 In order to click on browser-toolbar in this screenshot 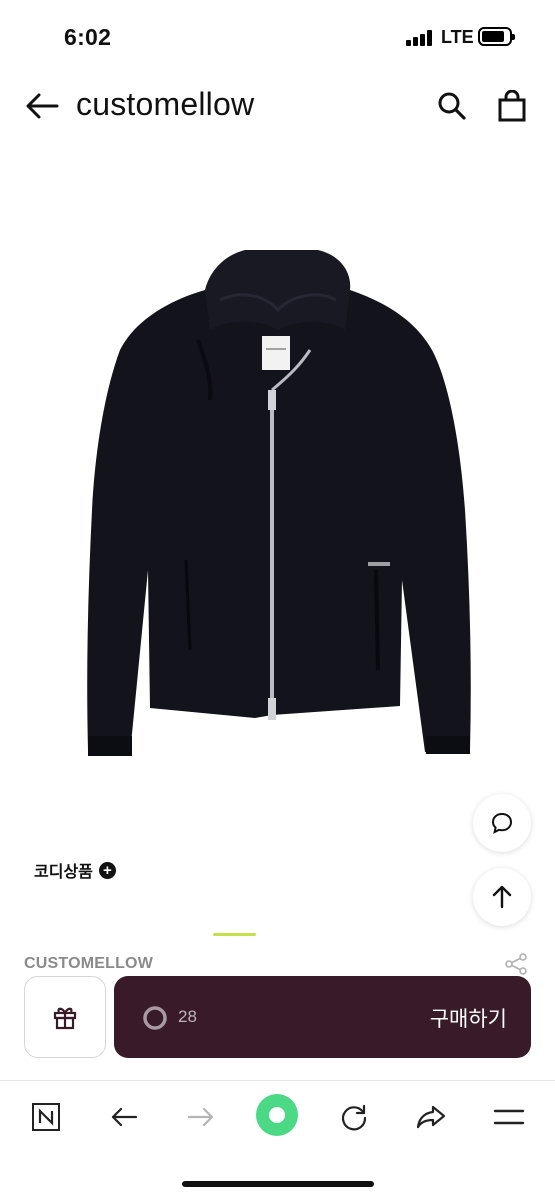, I will do `click(277, 1140)`.